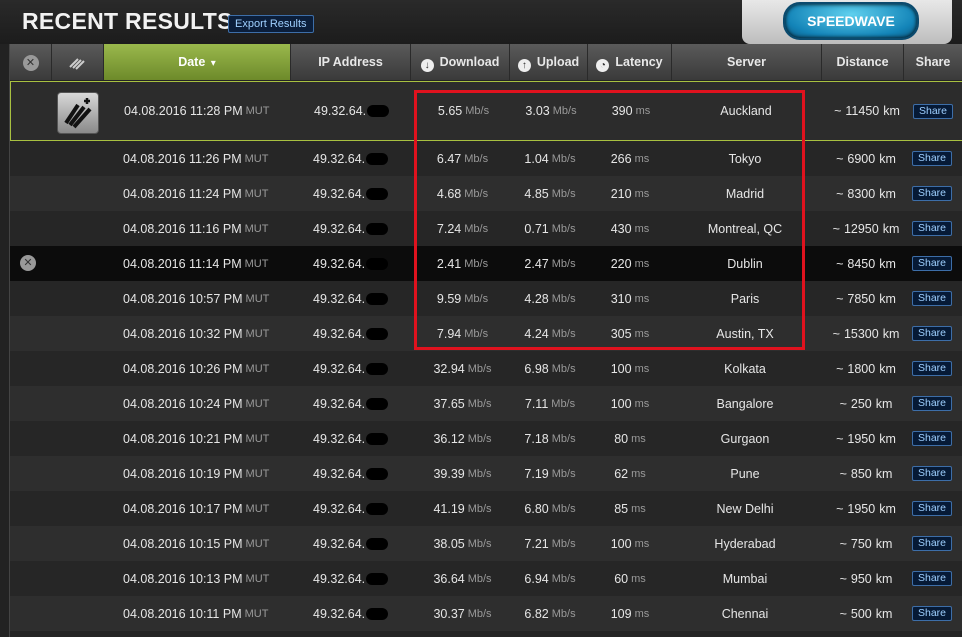 This screenshot has height=637, width=962. Describe the element at coordinates (462, 263) in the screenshot. I see `row-download: 2.41 Mb/s` at that location.